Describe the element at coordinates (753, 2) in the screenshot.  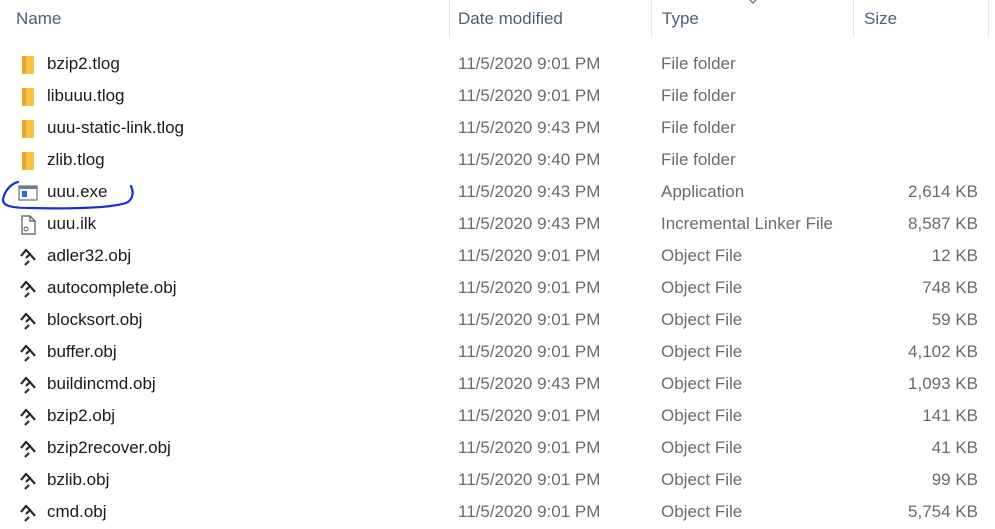
I see `sort-arrow-icon` at that location.